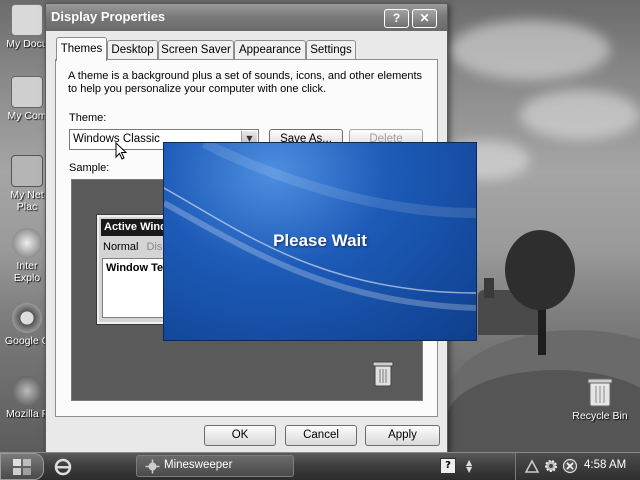 The image size is (640, 480). Describe the element at coordinates (240, 435) in the screenshot. I see `ok-button: OK` at that location.